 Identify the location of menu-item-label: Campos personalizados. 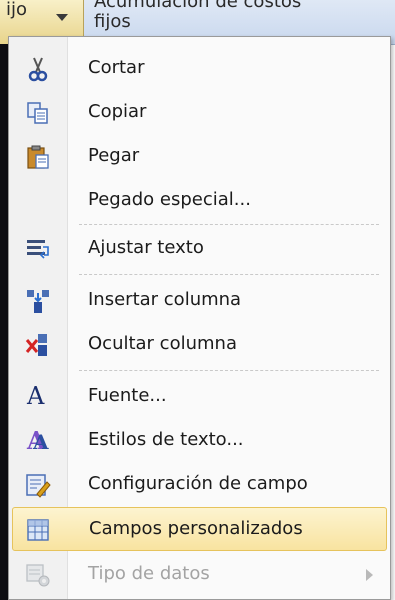
(196, 528).